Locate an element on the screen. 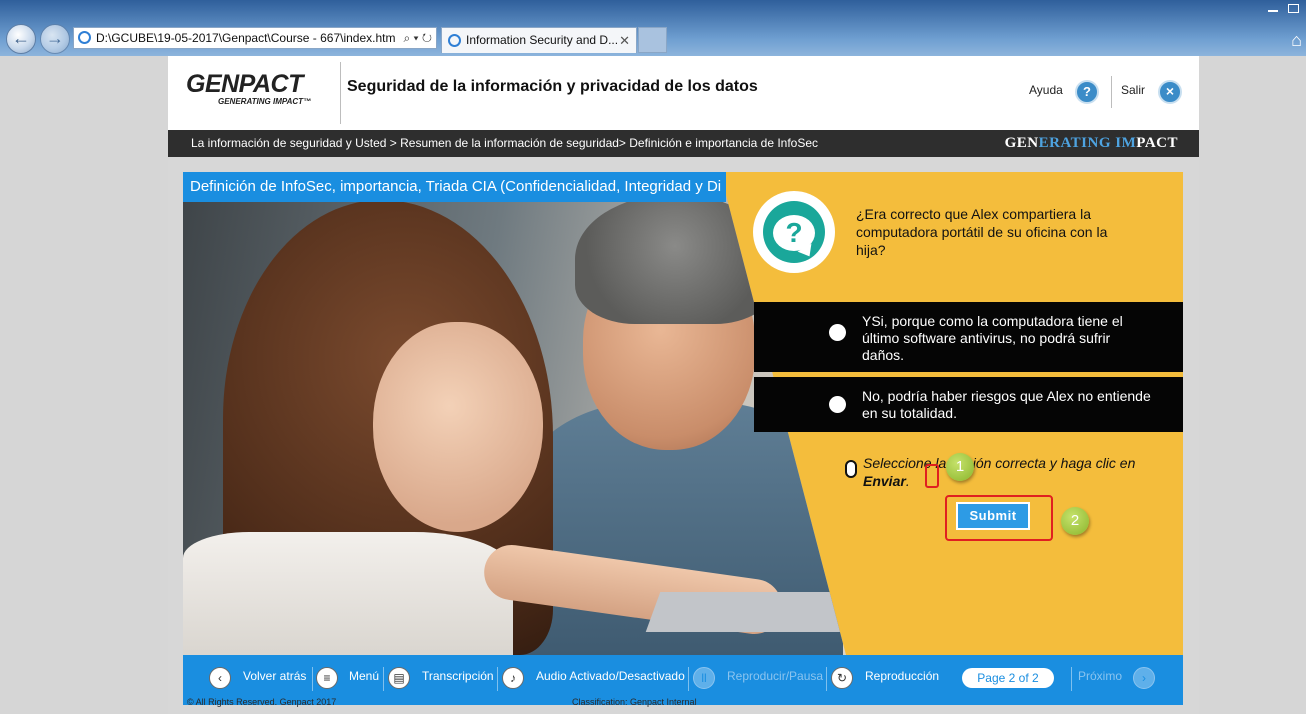 The height and width of the screenshot is (714, 1306). back-button: Volver atrás is located at coordinates (274, 676).